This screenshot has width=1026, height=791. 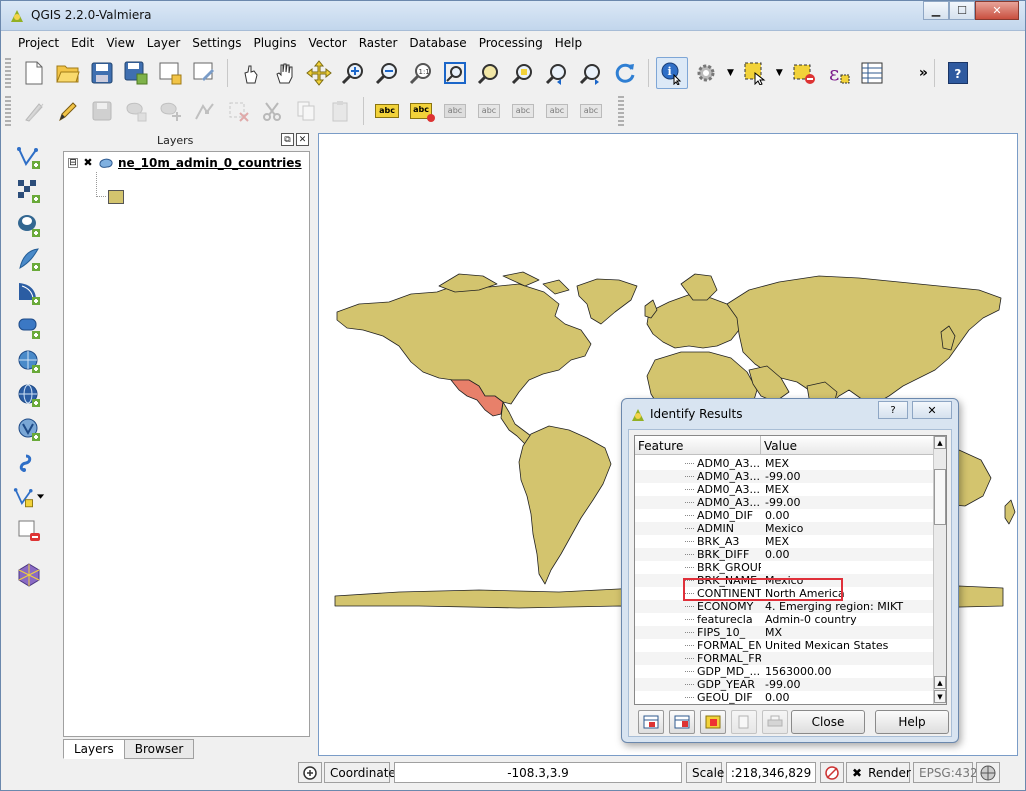 What do you see at coordinates (29, 463) in the screenshot?
I see `add-delimited-text-icon` at bounding box center [29, 463].